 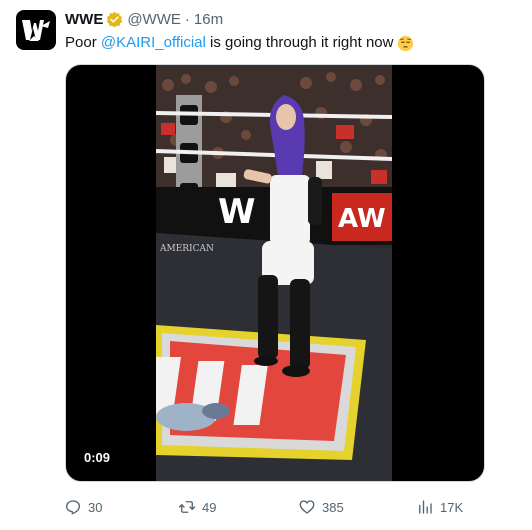 I want to click on avatar, so click(x=36, y=30).